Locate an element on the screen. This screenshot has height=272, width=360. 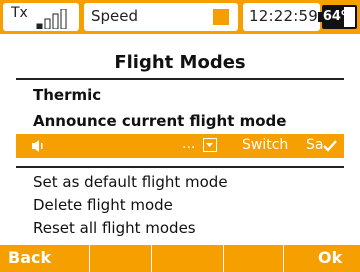
dropdown-icon is located at coordinates (210, 145).